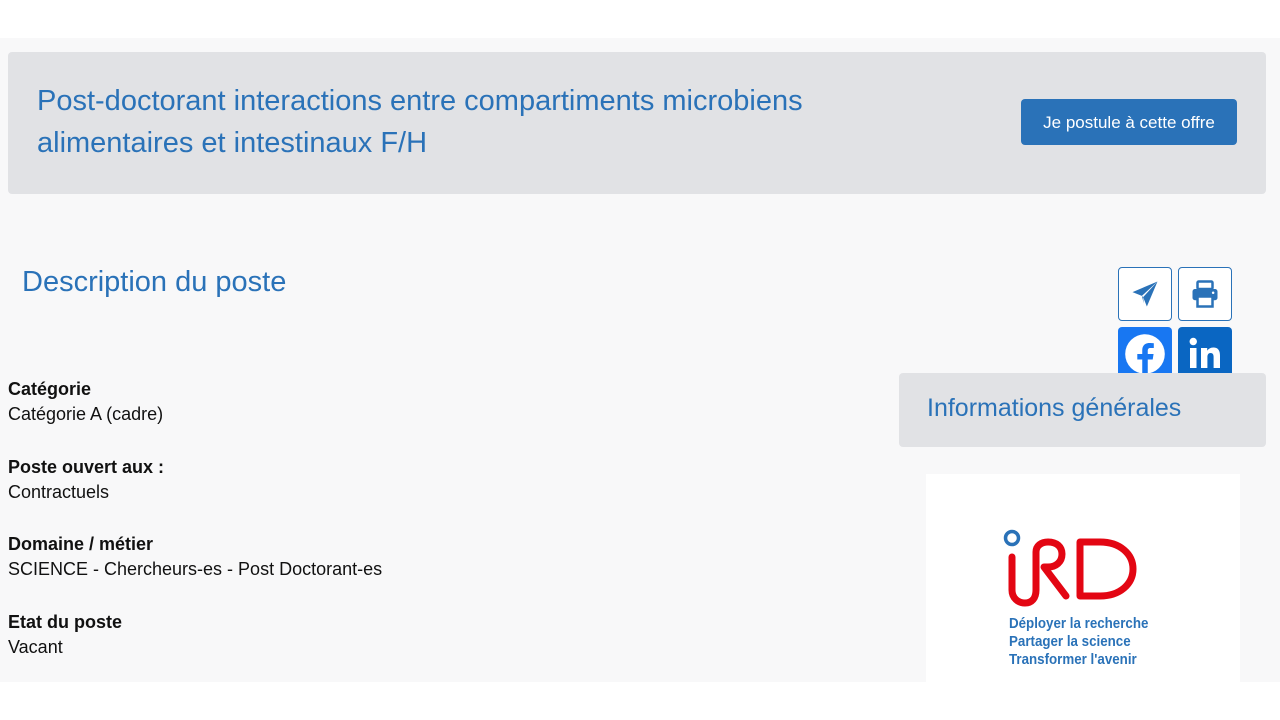 The image size is (1280, 720). I want to click on share-buttons, so click(1176, 325).